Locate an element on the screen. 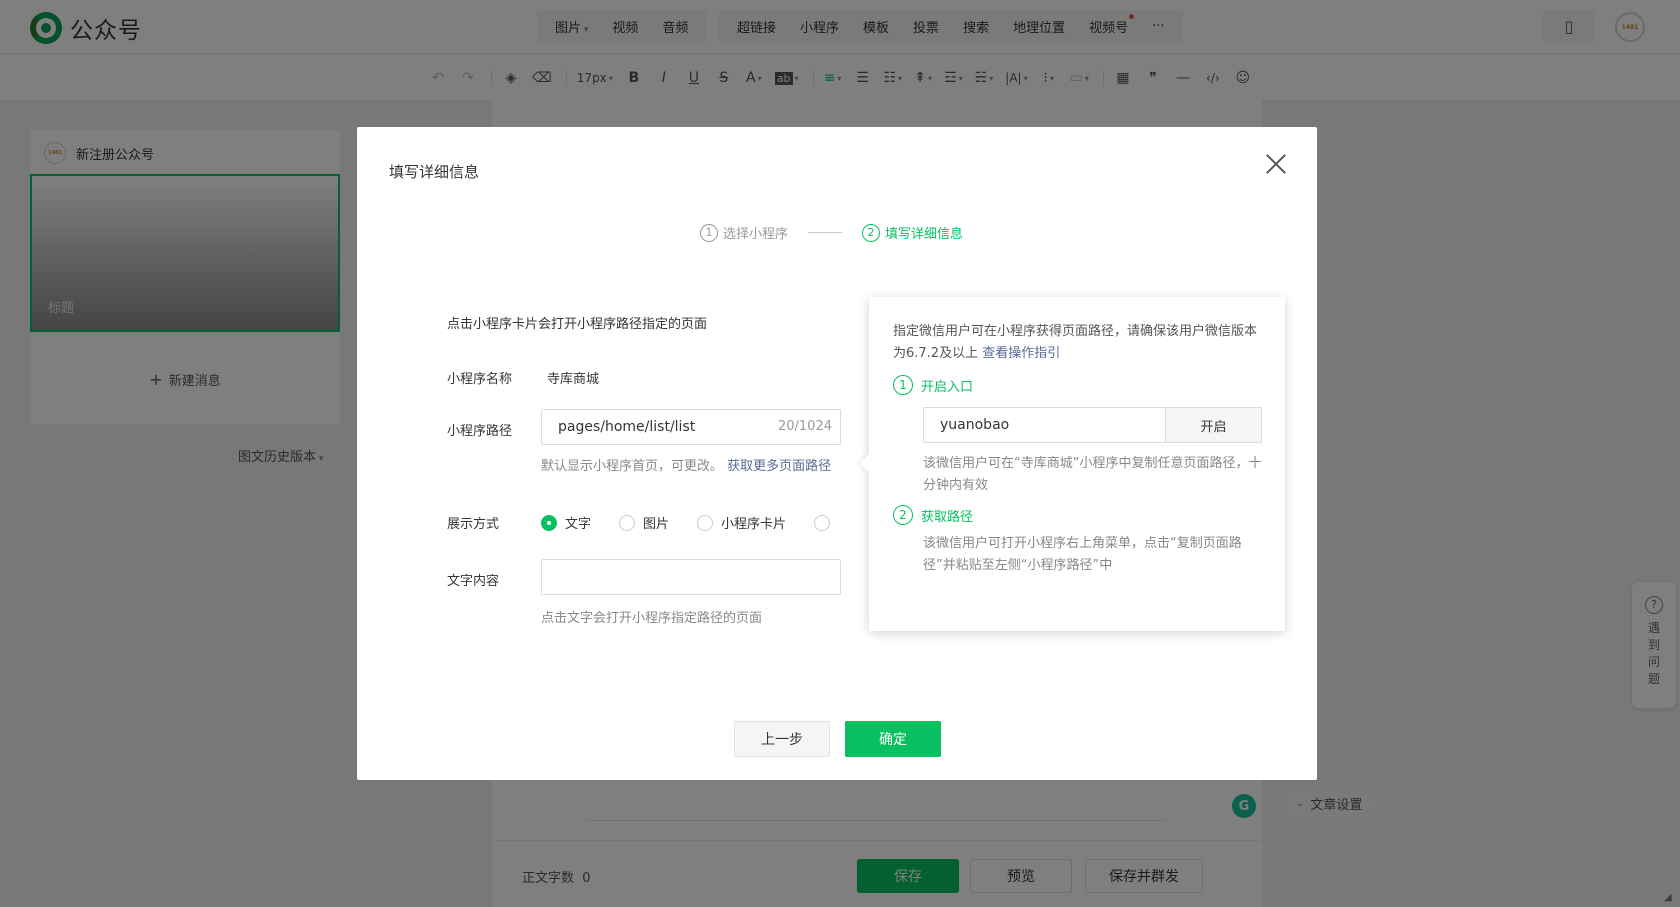 The width and height of the screenshot is (1680, 907). path-description: 默认显示小程序首页，可更改。 获取更多页面路径 is located at coordinates (686, 464).